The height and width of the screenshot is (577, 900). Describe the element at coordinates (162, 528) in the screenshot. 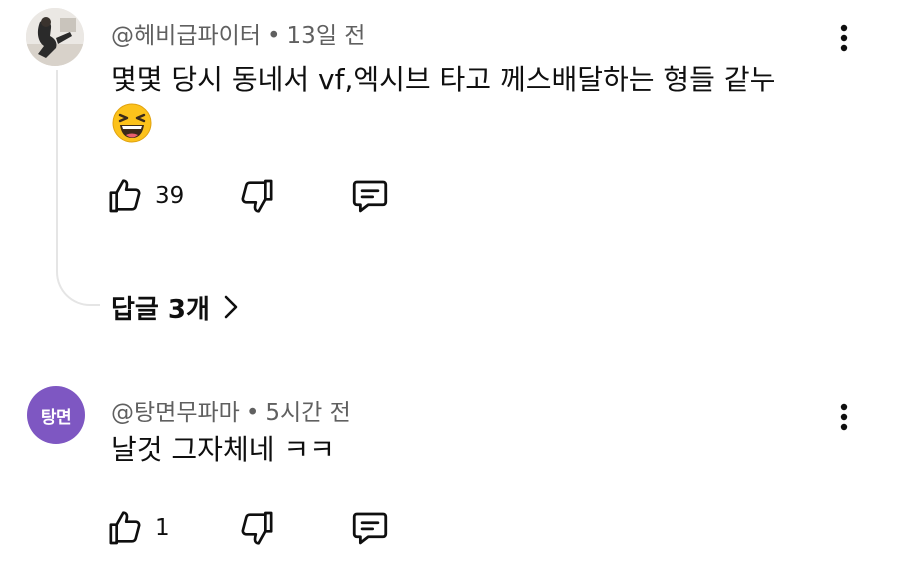

I see `like-count: 1` at that location.